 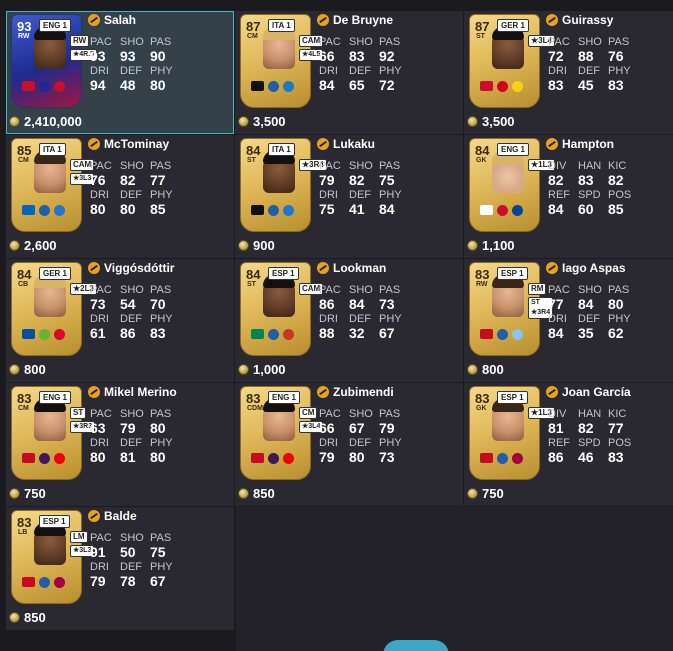 I want to click on price-value: 850, so click(x=264, y=493).